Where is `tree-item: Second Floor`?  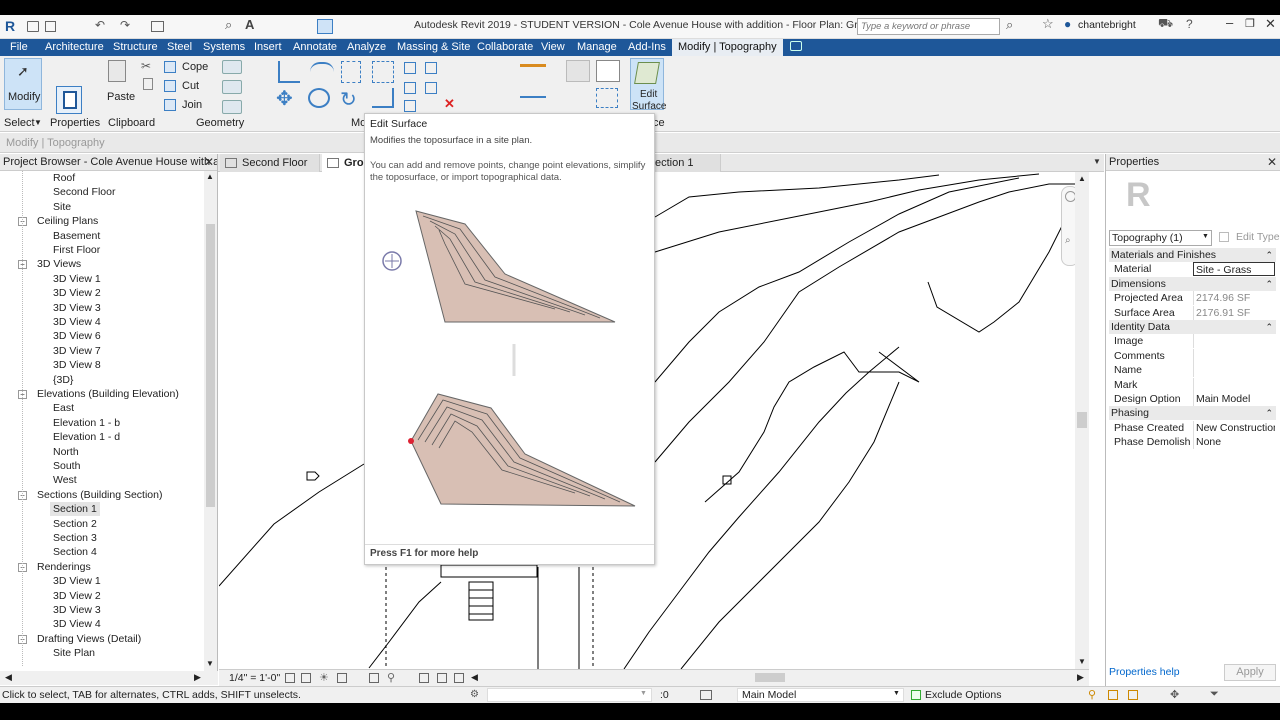 tree-item: Second Floor is located at coordinates (84, 192).